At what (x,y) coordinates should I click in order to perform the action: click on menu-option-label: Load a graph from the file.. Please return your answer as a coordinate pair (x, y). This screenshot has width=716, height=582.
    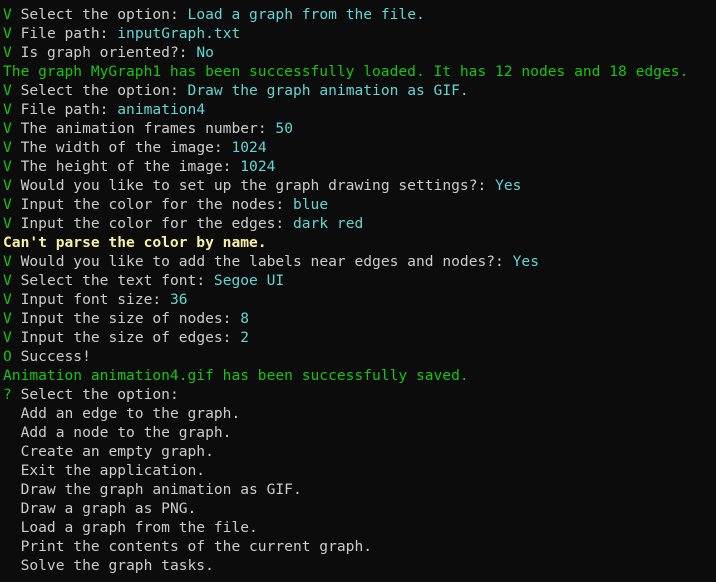
    Looking at the image, I should click on (139, 527).